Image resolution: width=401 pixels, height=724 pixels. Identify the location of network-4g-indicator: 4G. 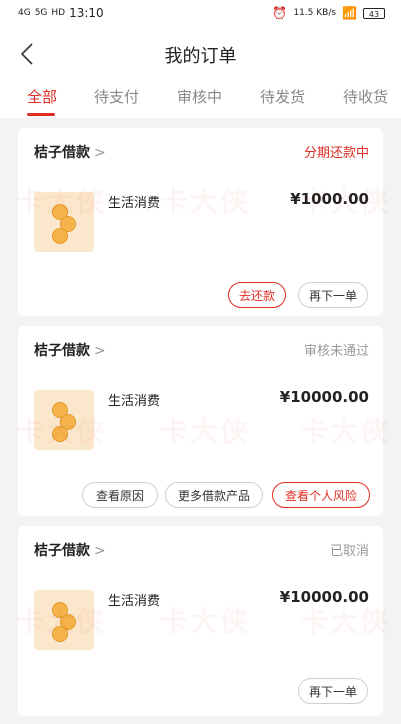
(24, 12).